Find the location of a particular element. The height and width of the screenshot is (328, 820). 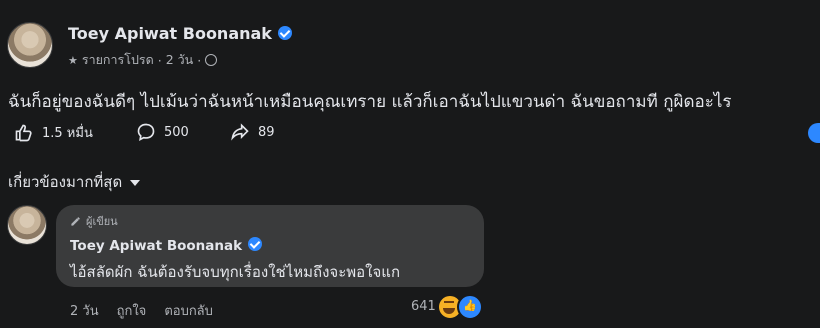

post-time: 2 วัน is located at coordinates (180, 60).